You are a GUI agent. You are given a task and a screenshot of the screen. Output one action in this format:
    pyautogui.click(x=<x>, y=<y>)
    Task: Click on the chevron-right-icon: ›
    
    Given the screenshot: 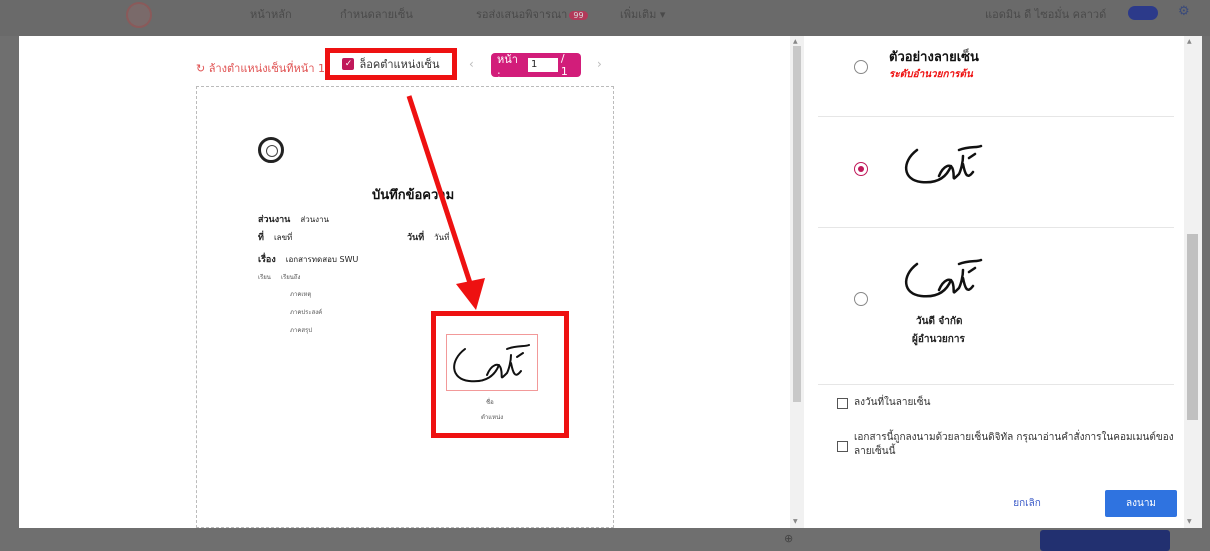 What is the action you would take?
    pyautogui.click(x=599, y=64)
    